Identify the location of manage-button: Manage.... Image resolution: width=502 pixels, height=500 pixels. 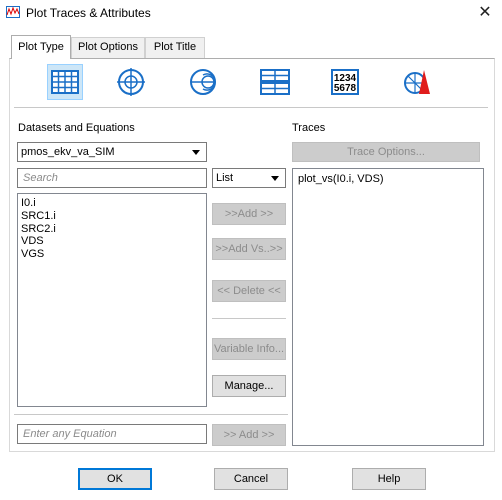
(249, 386).